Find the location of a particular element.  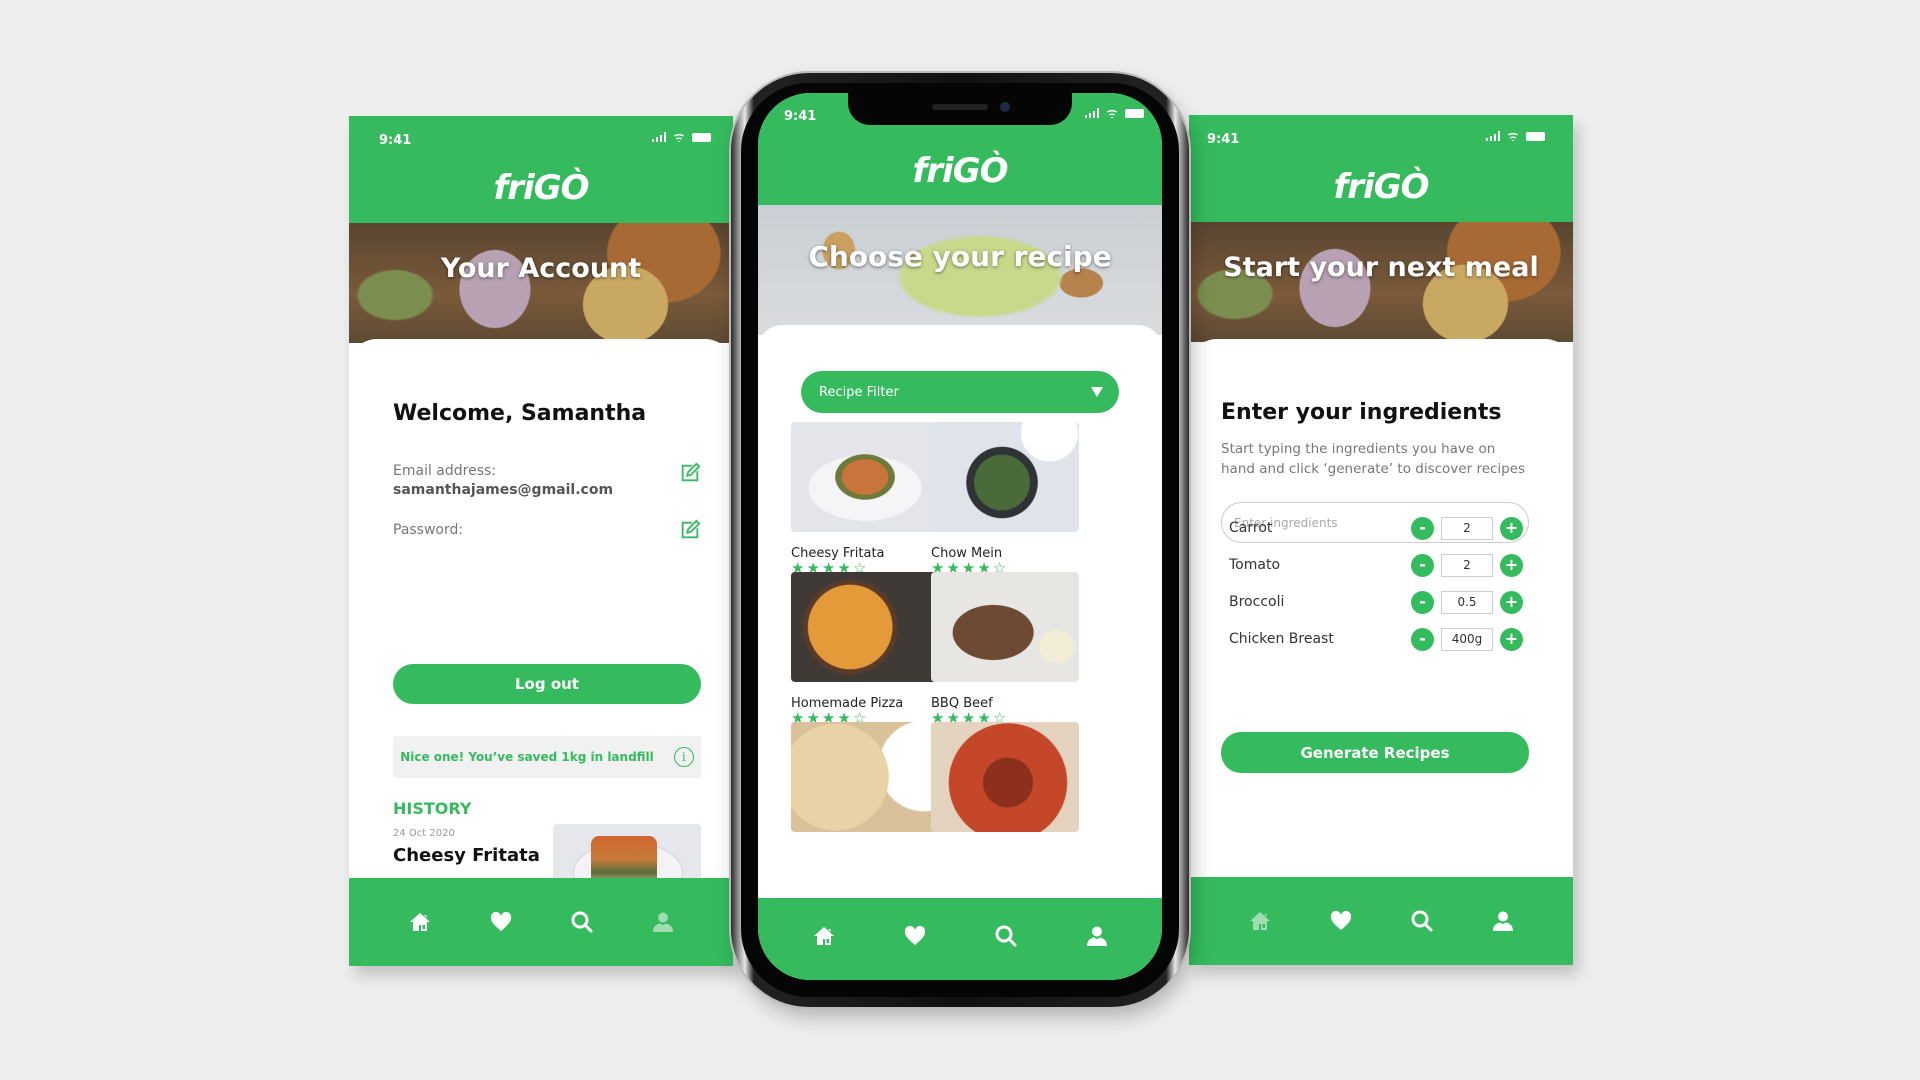

hero-title: Your Account is located at coordinates (541, 268).